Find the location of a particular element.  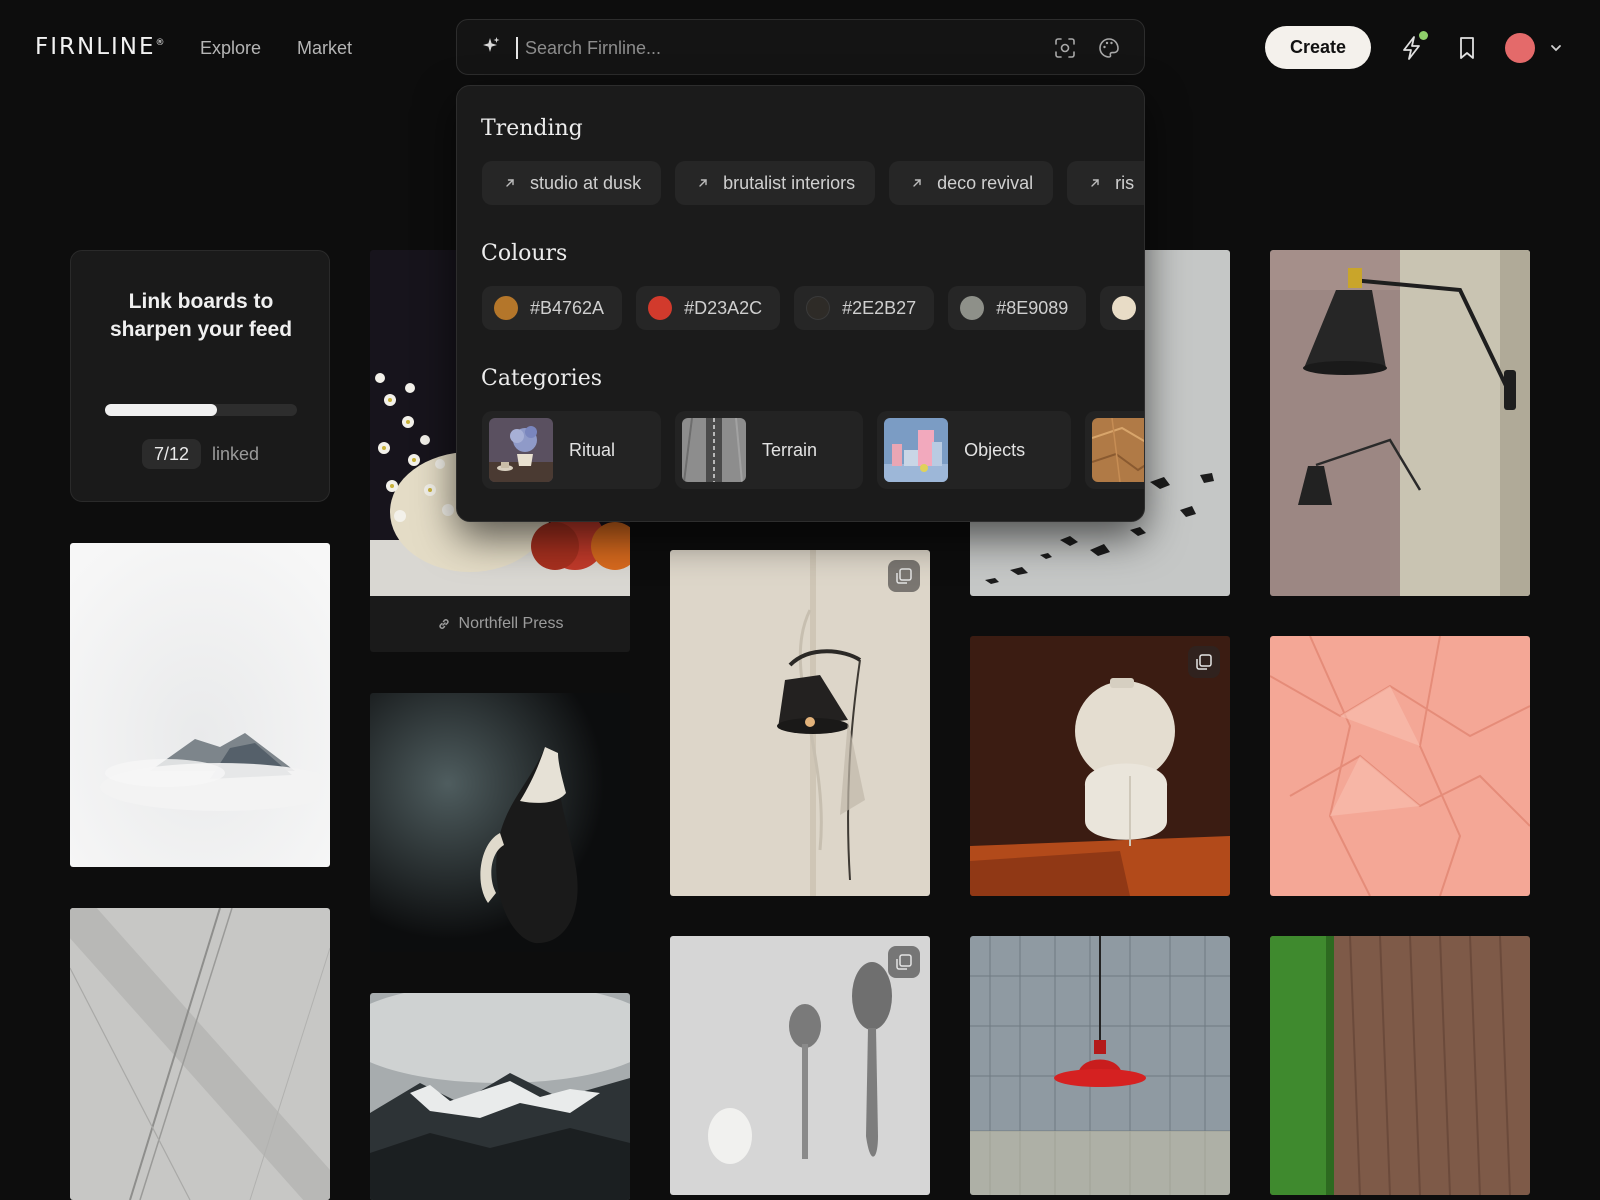

categories-heading: Categories is located at coordinates (541, 378).